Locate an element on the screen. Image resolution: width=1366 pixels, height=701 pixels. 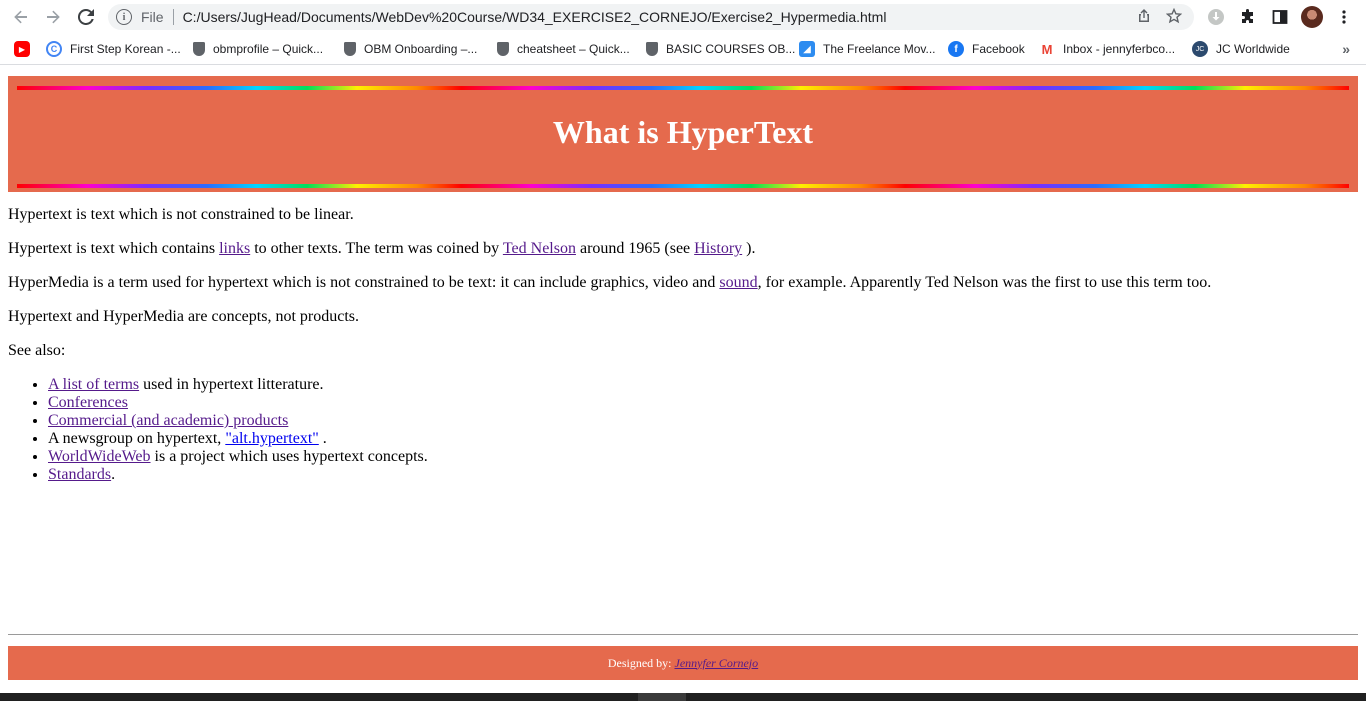
os-taskbar is located at coordinates (683, 697).